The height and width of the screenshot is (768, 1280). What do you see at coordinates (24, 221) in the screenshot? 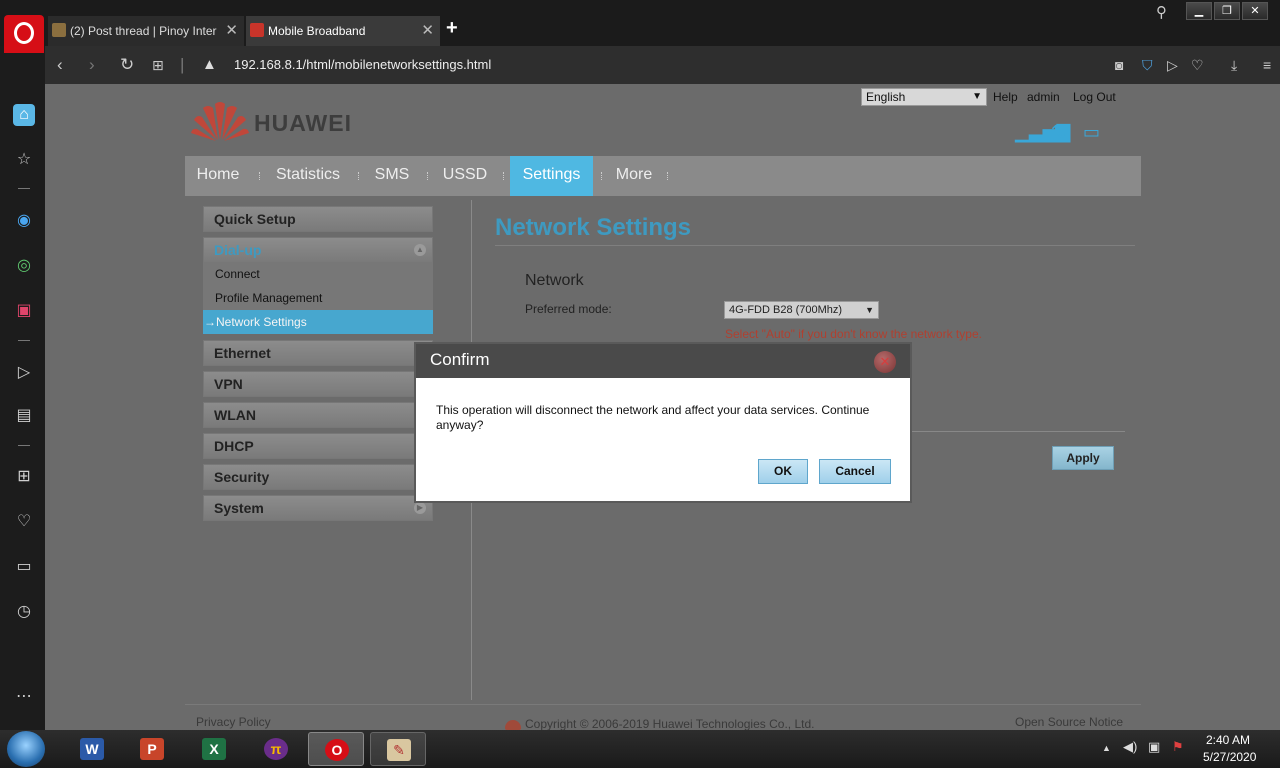
I see `messenger-icon: ◉` at bounding box center [24, 221].